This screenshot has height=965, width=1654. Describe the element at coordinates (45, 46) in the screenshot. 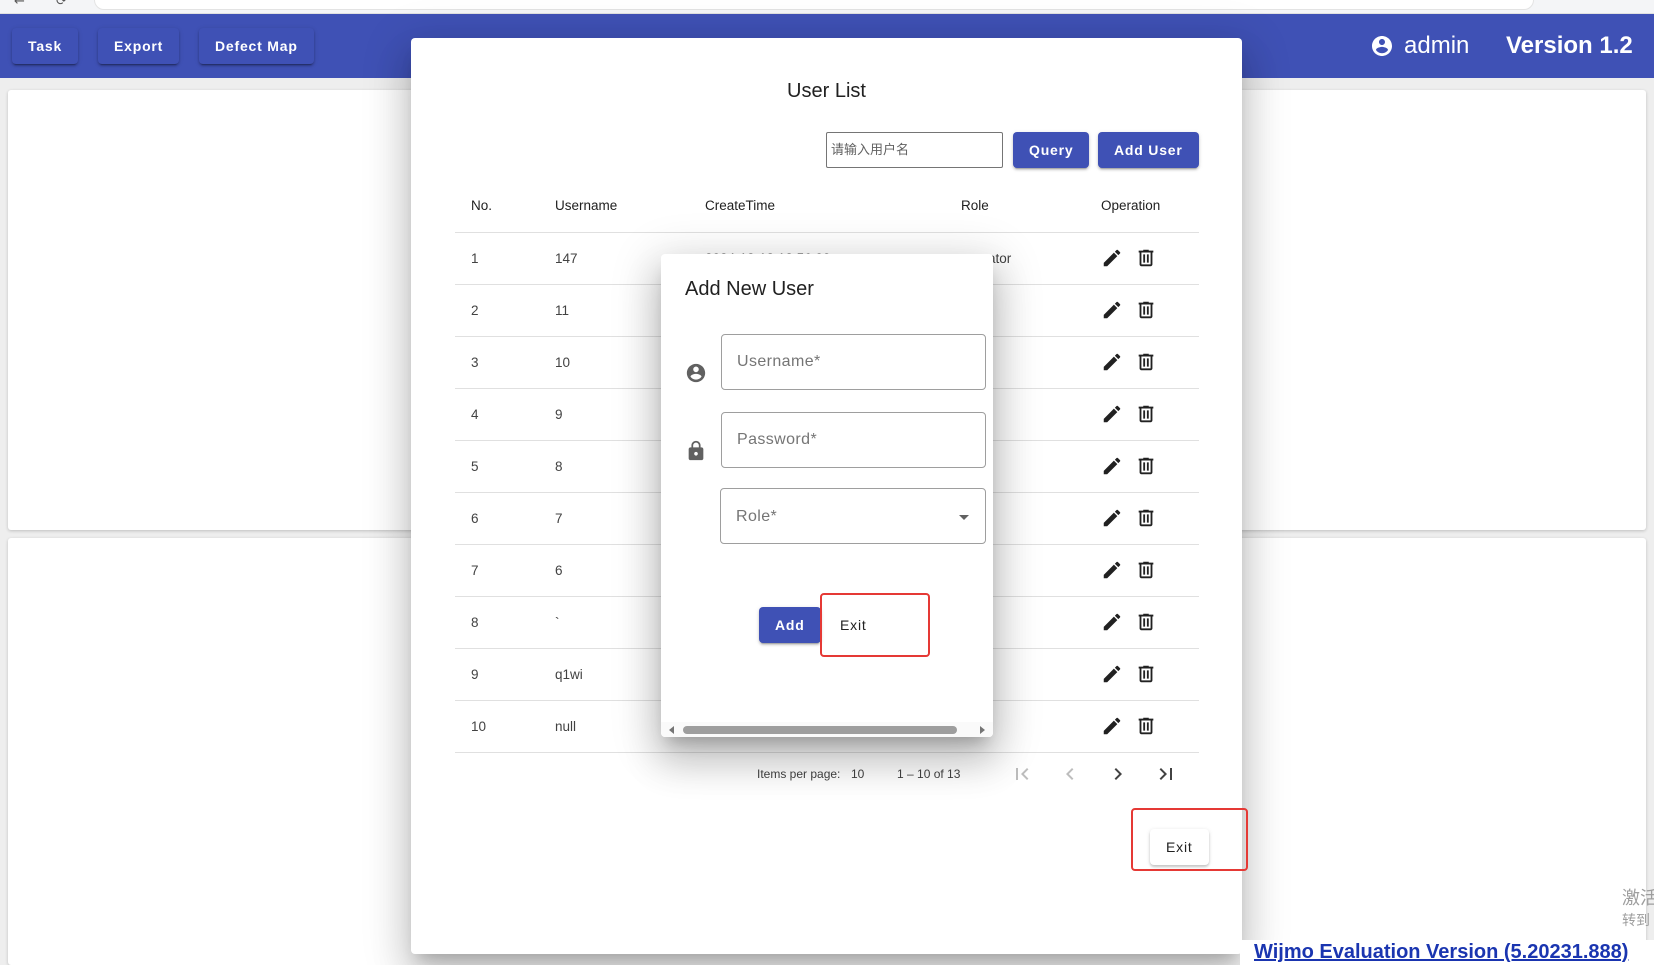

I see `task-button: Task` at that location.